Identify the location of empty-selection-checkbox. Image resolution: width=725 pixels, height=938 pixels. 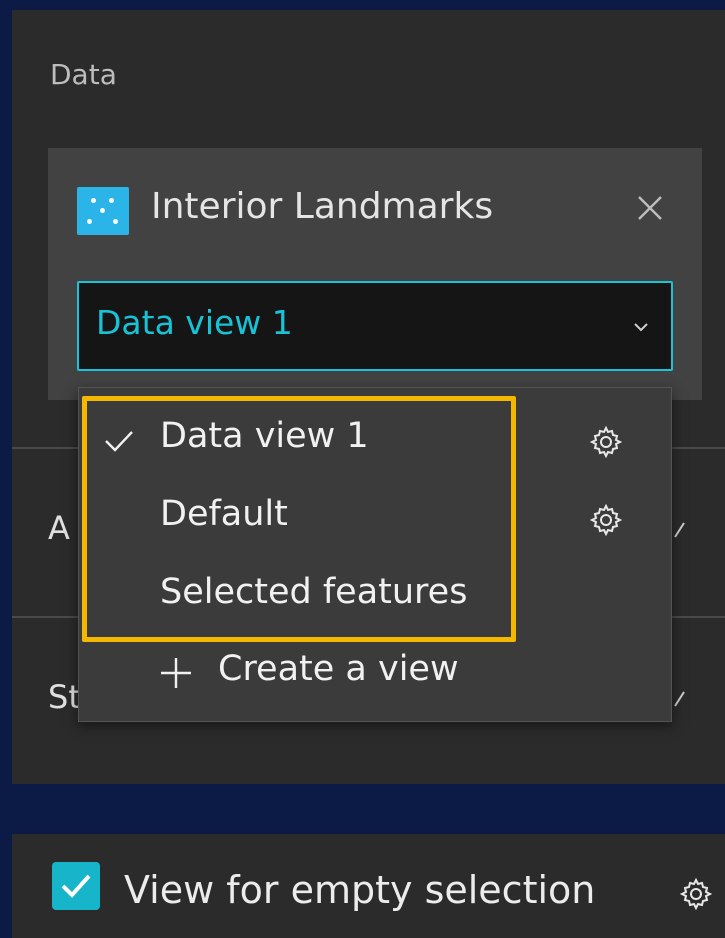
(76, 886).